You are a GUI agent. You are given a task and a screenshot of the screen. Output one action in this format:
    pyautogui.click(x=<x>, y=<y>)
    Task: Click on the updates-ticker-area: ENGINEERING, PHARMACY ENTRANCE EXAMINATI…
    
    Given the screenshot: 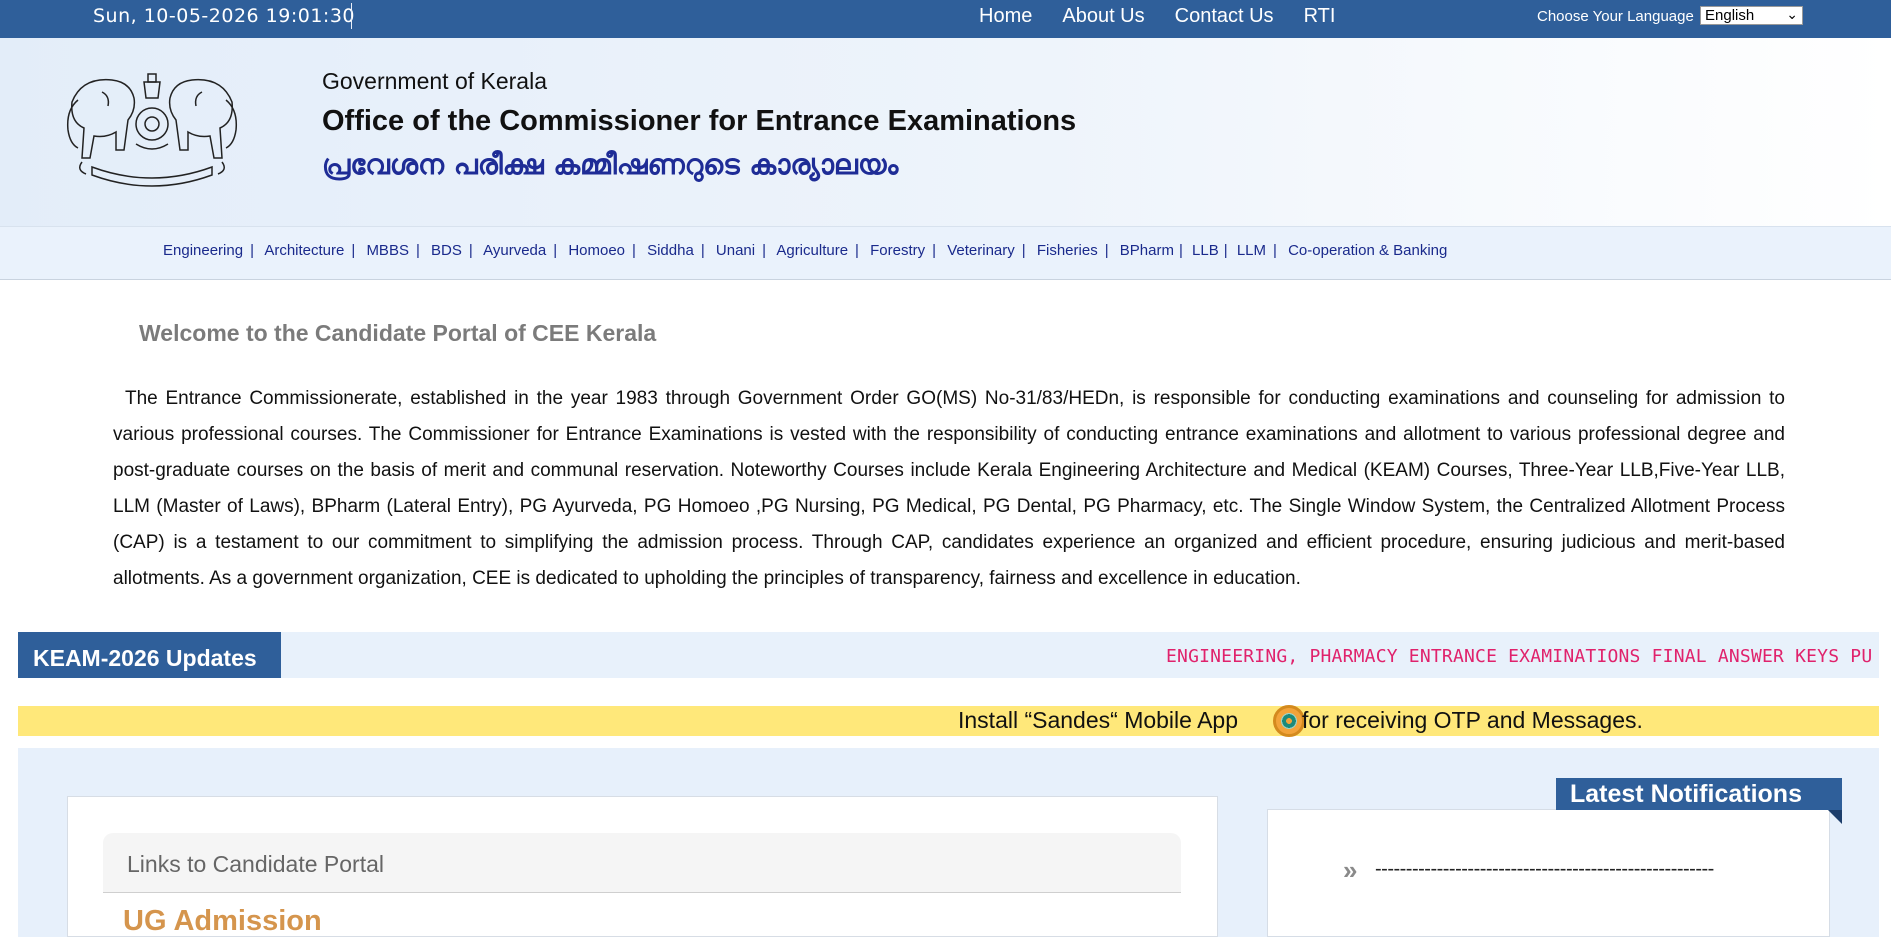 What is the action you would take?
    pyautogui.click(x=1080, y=655)
    